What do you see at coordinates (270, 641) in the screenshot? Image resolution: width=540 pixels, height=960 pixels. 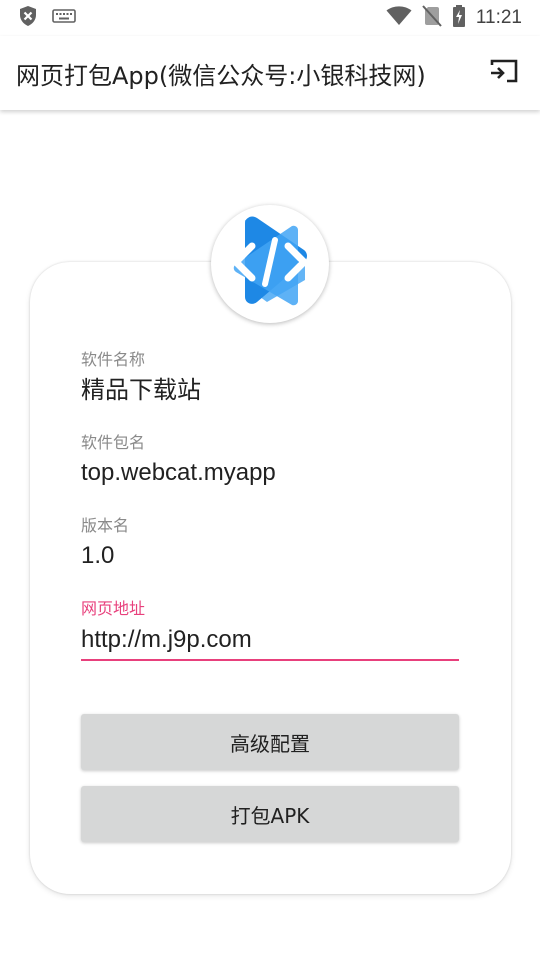 I see `url-input` at bounding box center [270, 641].